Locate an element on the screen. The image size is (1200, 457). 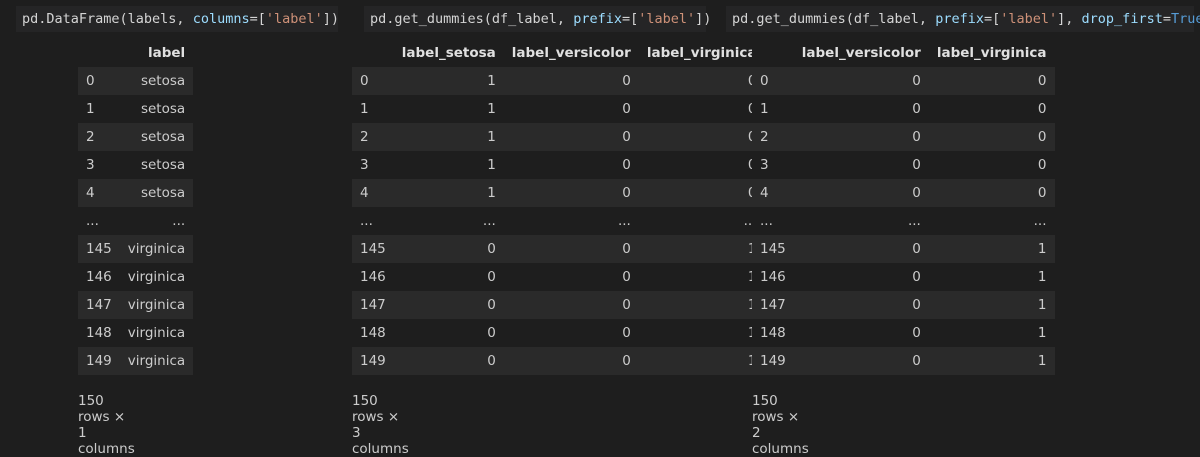
row-index: 1 is located at coordinates (764, 109).